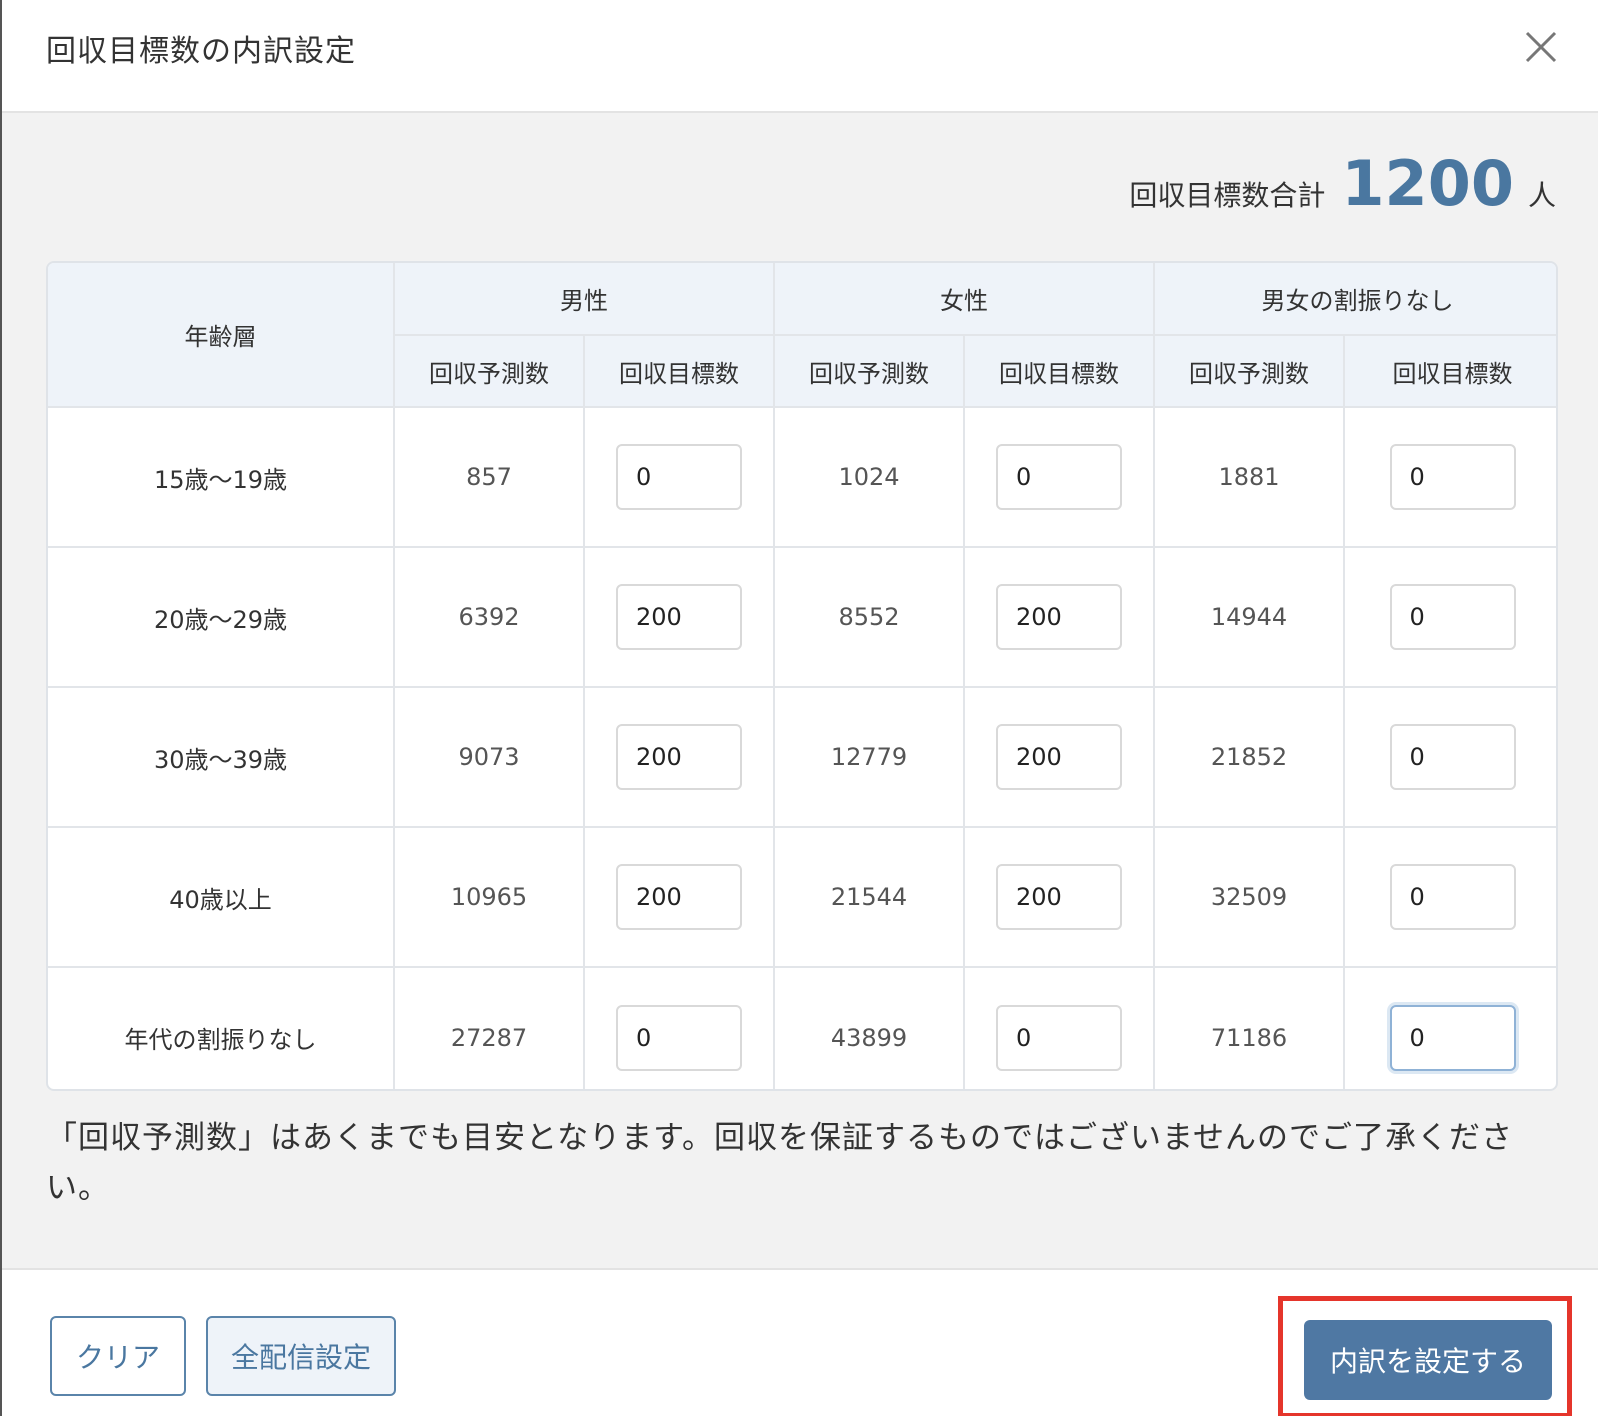 This screenshot has width=1598, height=1416. Describe the element at coordinates (1249, 617) in the screenshot. I see `forecast-value: 14944` at that location.